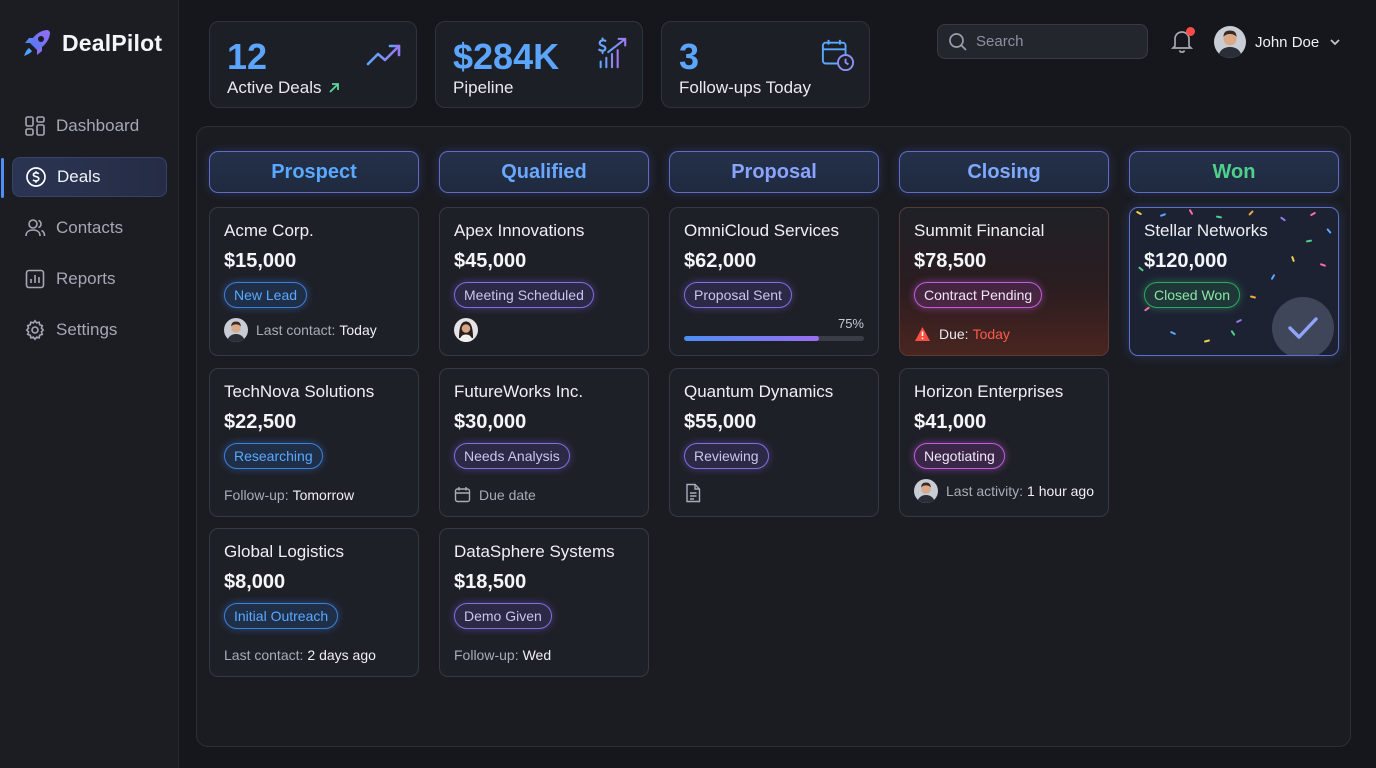 Image resolution: width=1376 pixels, height=768 pixels. Describe the element at coordinates (341, 655) in the screenshot. I see `footer-value: 2 days ago` at that location.